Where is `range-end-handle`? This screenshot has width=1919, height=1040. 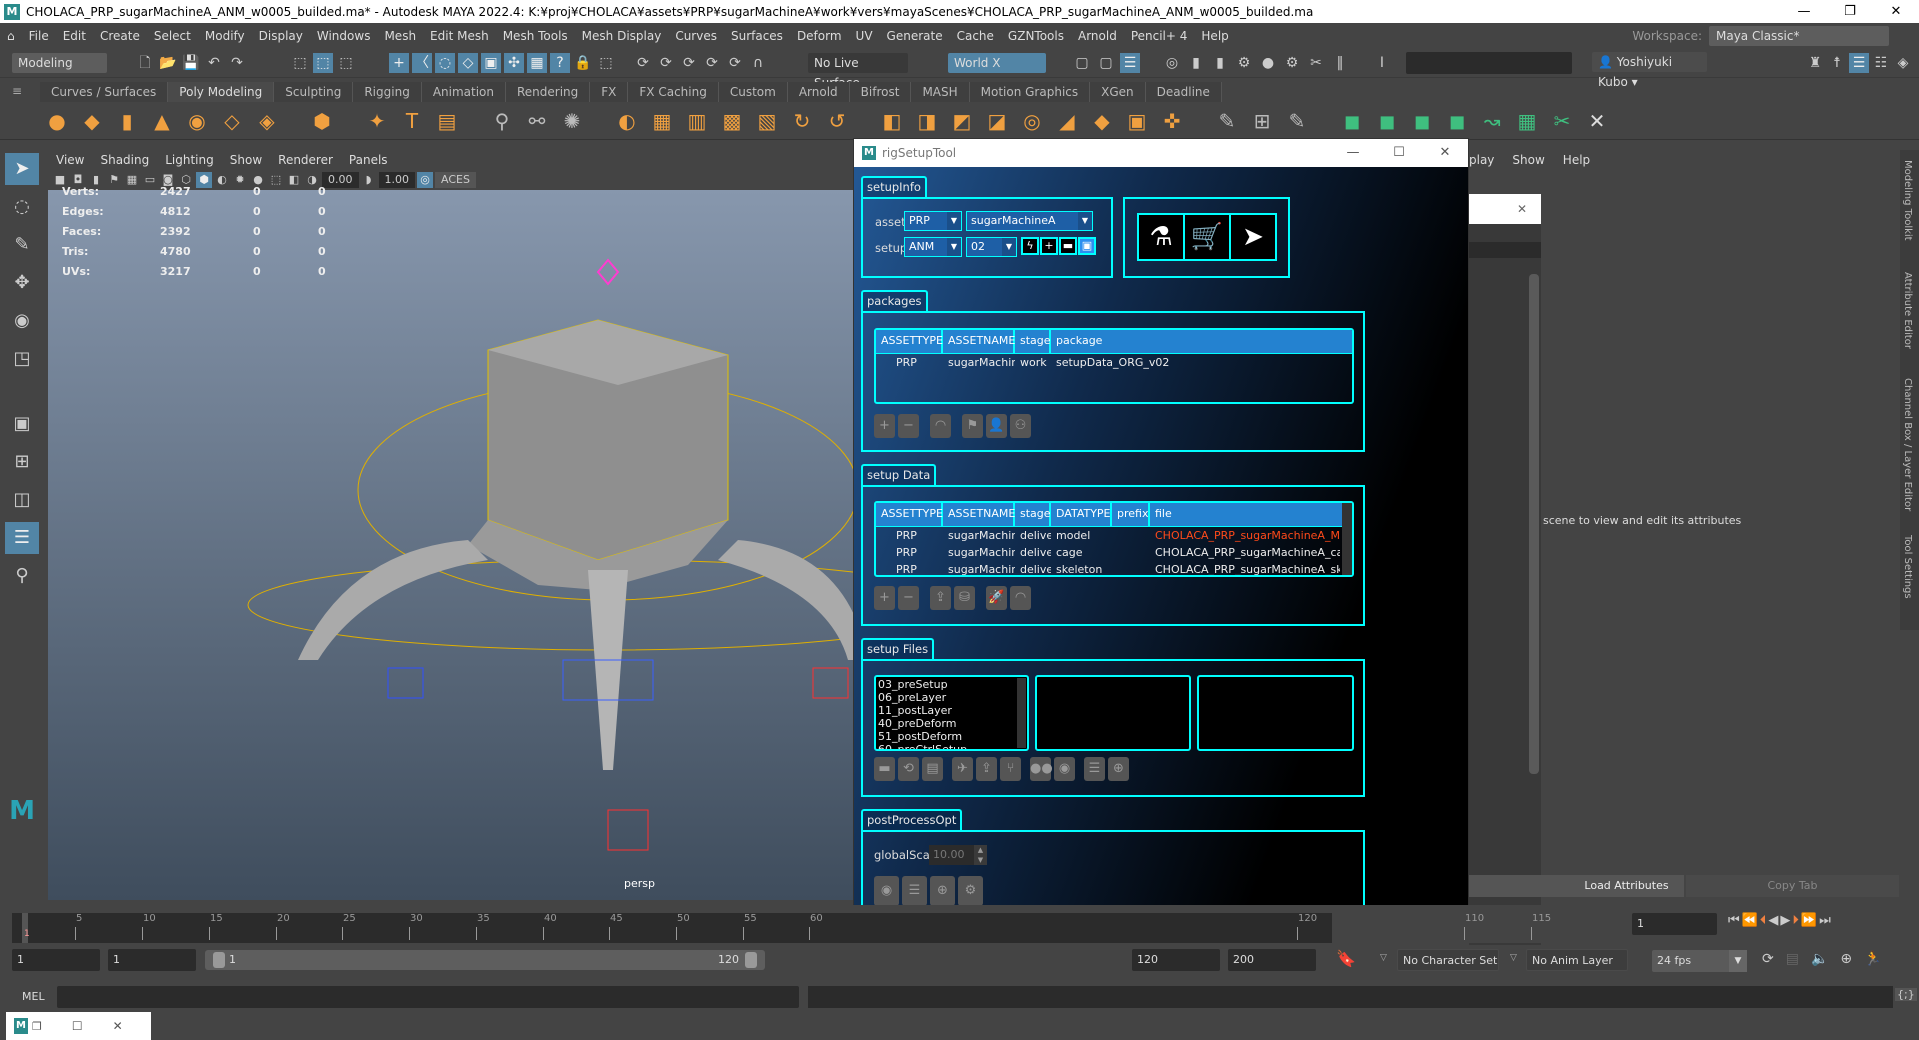 range-end-handle is located at coordinates (751, 960).